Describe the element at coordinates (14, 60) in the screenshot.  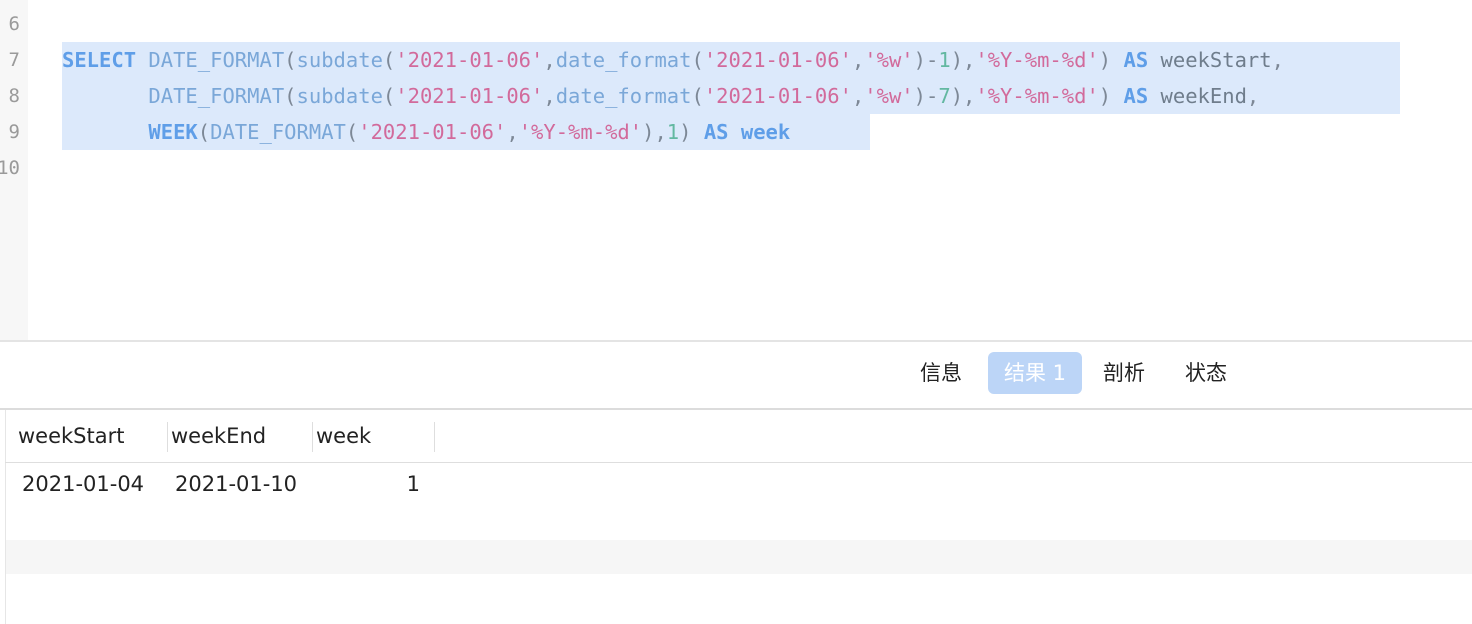
I see `line-number: 7` at that location.